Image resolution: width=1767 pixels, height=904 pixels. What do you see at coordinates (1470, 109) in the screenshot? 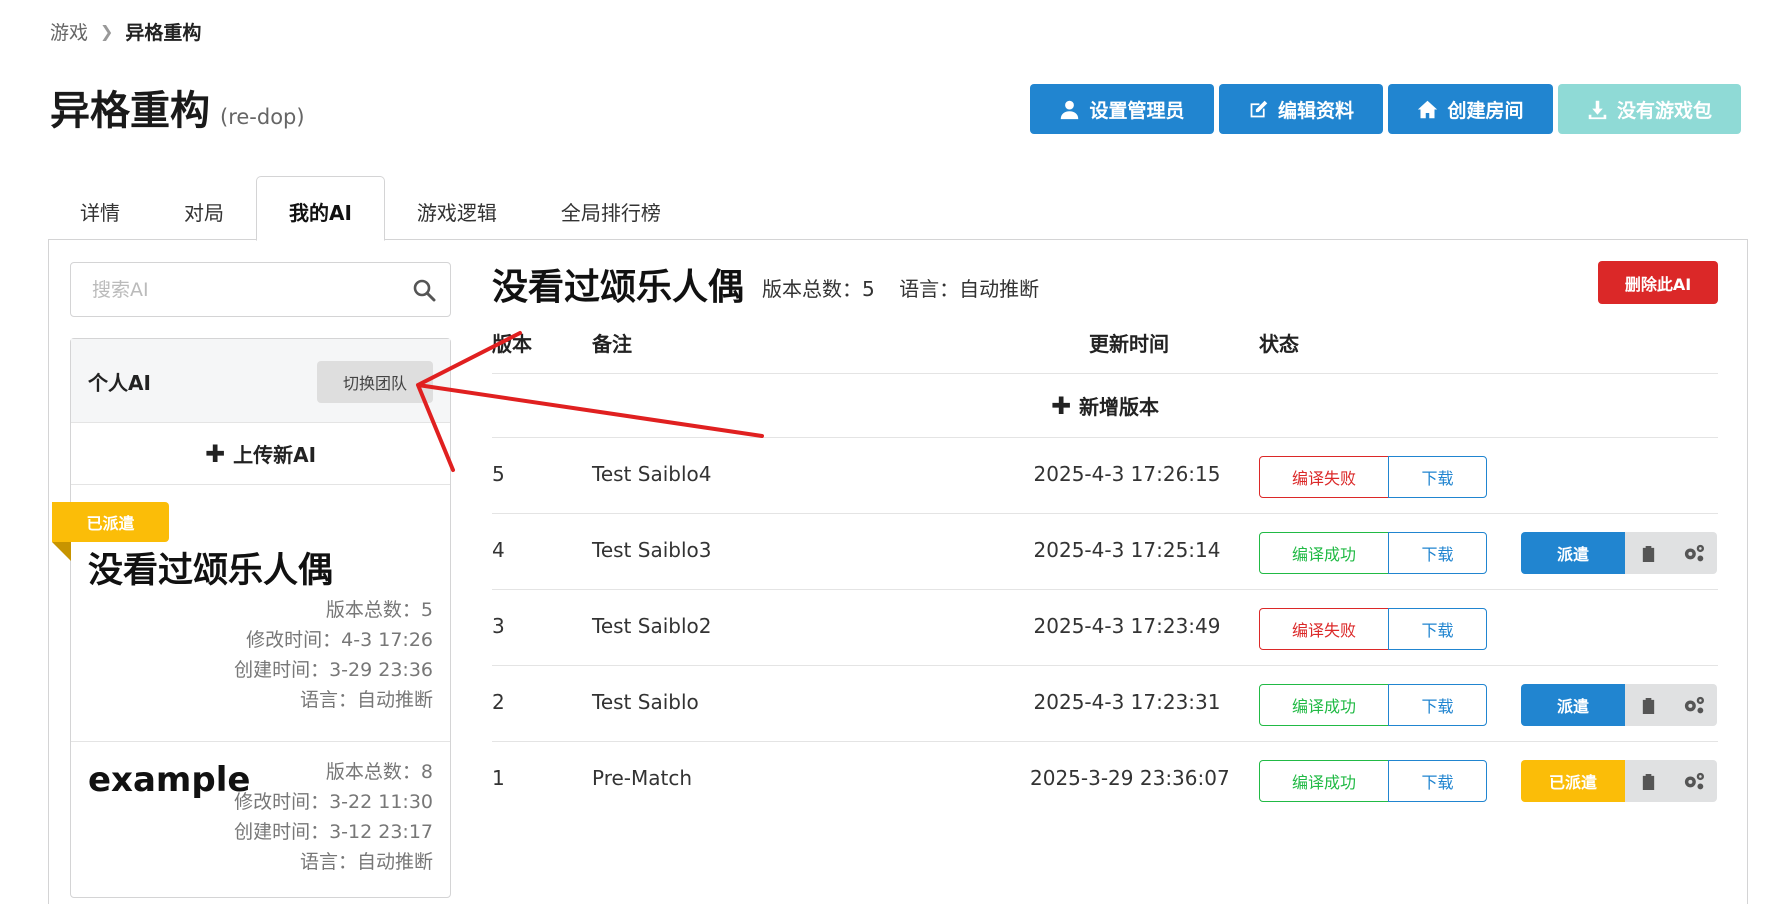
I see `create-room-button: 创建房间` at bounding box center [1470, 109].